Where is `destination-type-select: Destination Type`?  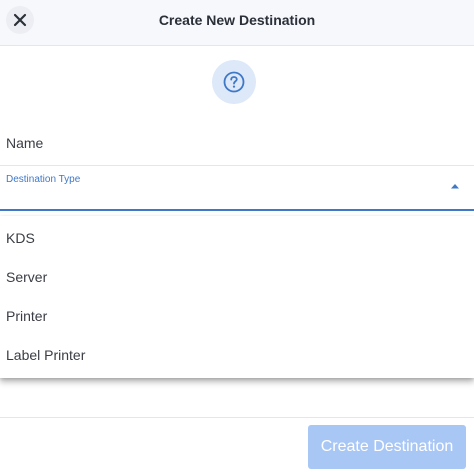
destination-type-select: Destination Type is located at coordinates (237, 188).